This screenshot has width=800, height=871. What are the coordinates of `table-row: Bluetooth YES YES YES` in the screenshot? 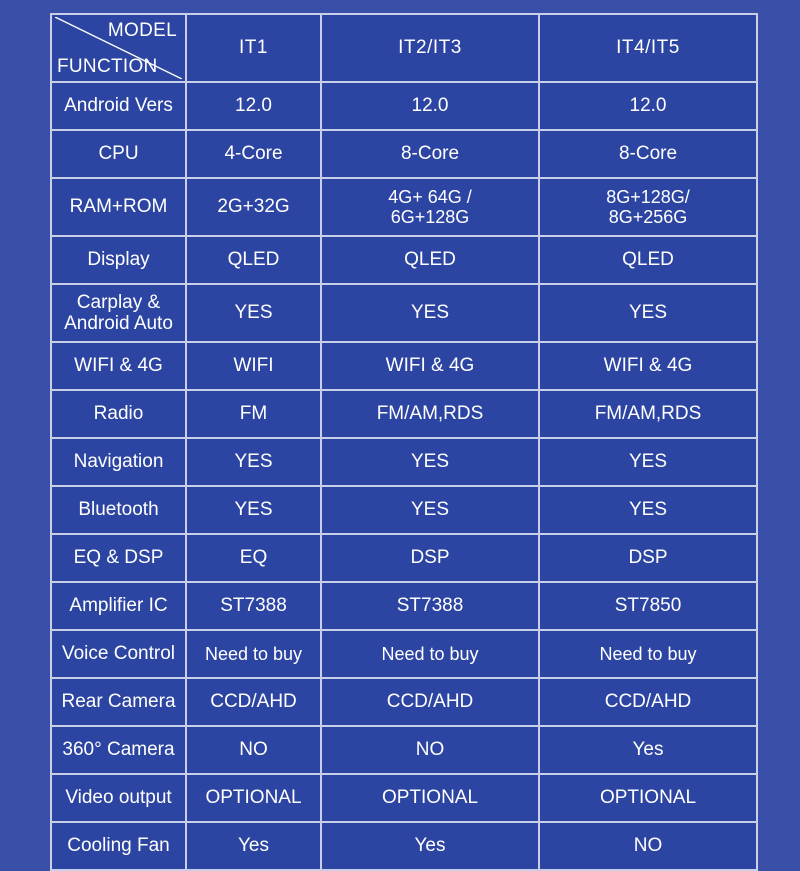 It's located at (404, 510).